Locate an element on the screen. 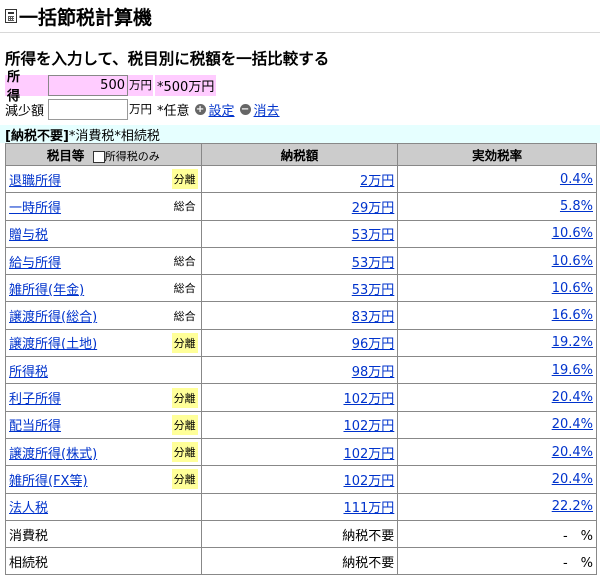  table-row: 退職所得 分離 2万円 0.4% is located at coordinates (301, 179).